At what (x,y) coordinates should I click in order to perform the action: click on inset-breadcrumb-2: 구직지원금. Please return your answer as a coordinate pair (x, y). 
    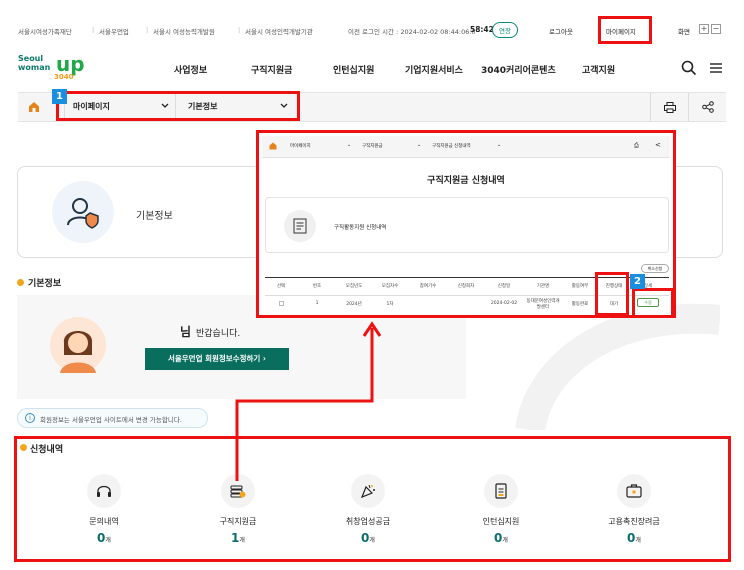
    Looking at the image, I should click on (372, 146).